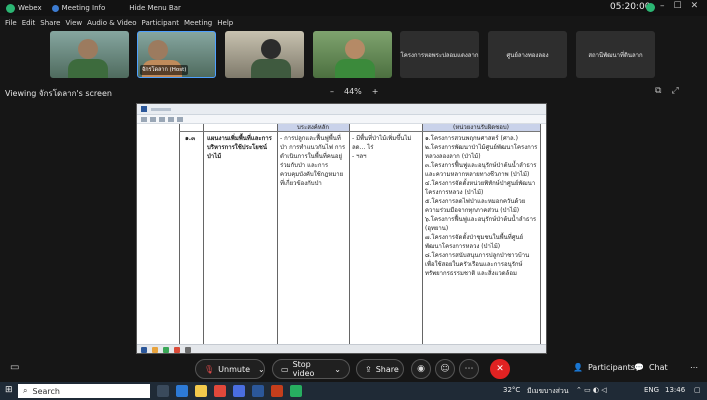  I want to click on participant-tile: สถานีพัฒนาที่ดินลาก, so click(615, 54).